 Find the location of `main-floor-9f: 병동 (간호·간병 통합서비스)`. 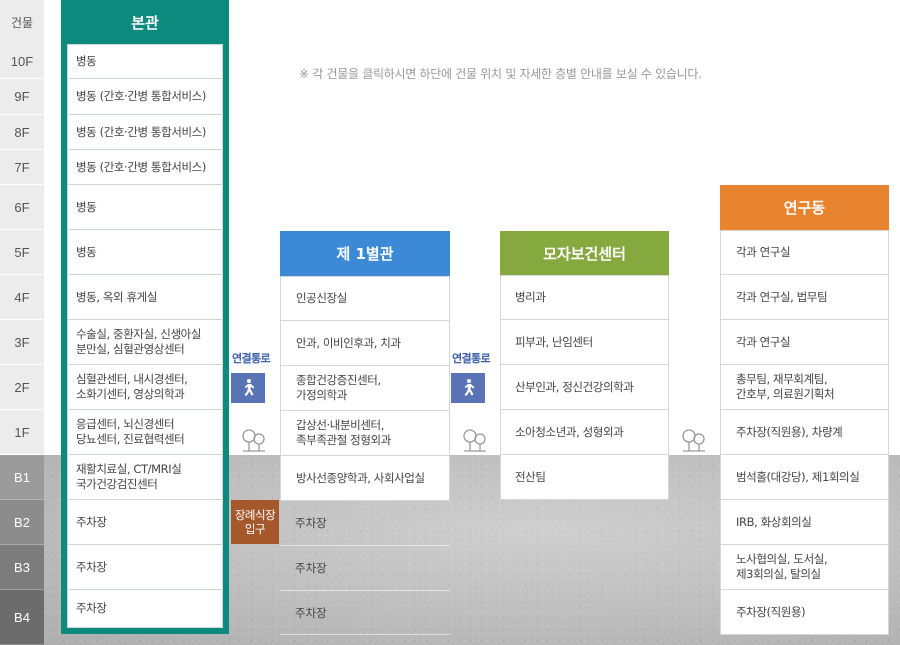

main-floor-9f: 병동 (간호·간병 통합서비스) is located at coordinates (145, 97).